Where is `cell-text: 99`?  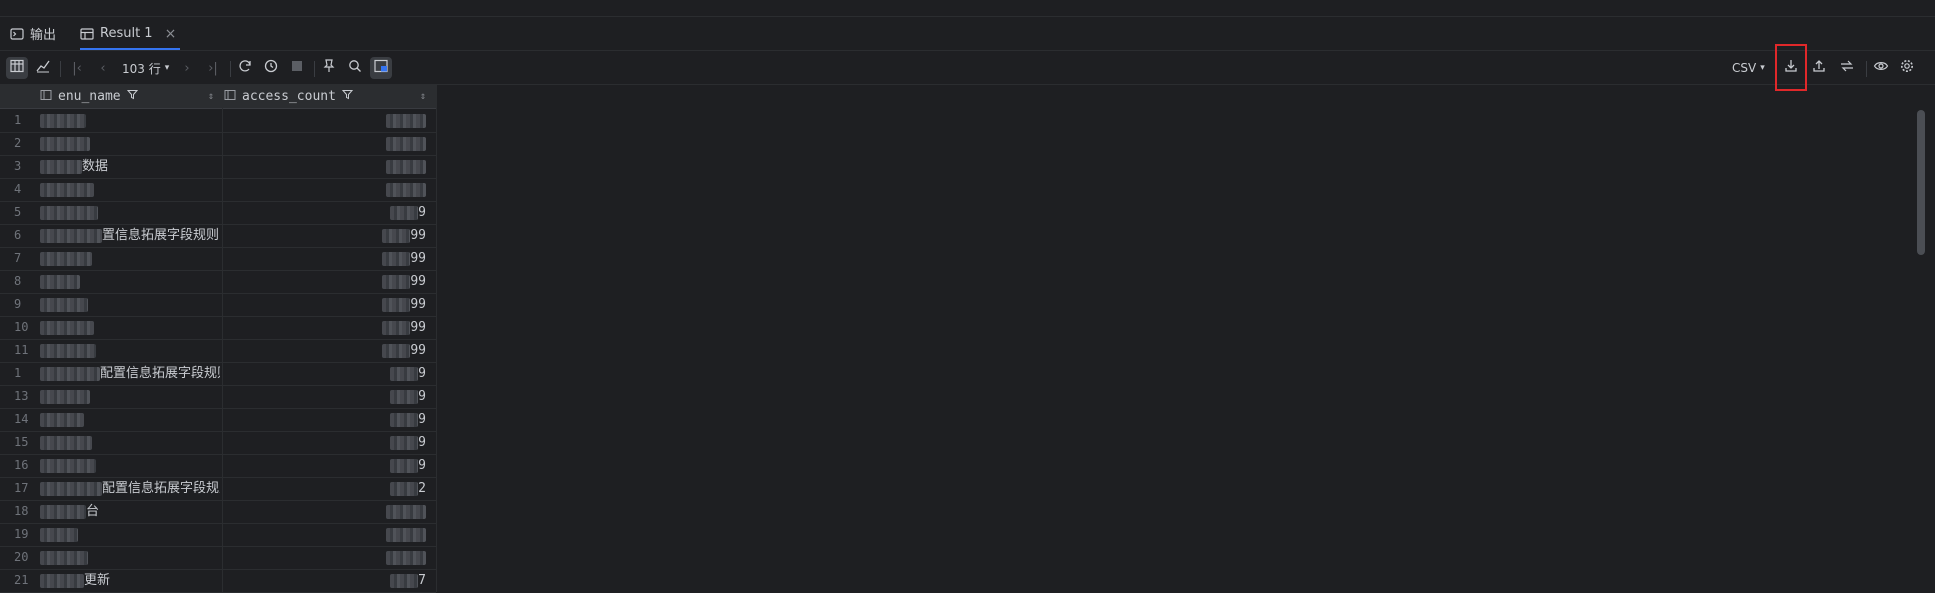 cell-text: 99 is located at coordinates (418, 304).